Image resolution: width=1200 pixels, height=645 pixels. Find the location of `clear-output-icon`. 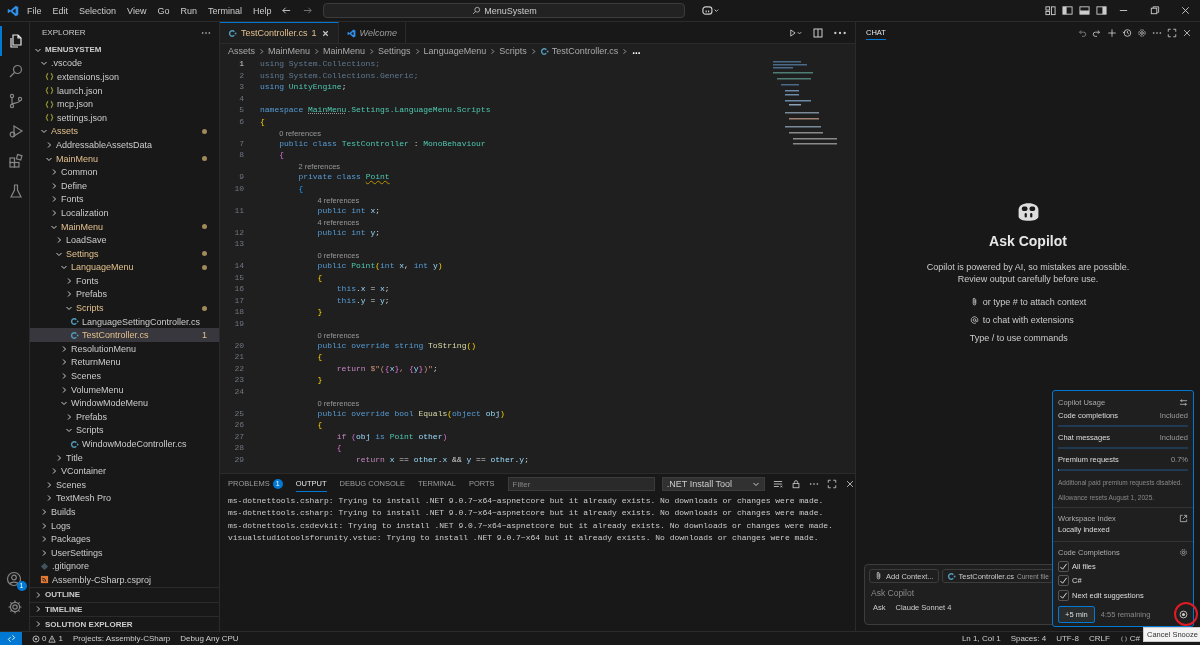

clear-output-icon is located at coordinates (778, 484).